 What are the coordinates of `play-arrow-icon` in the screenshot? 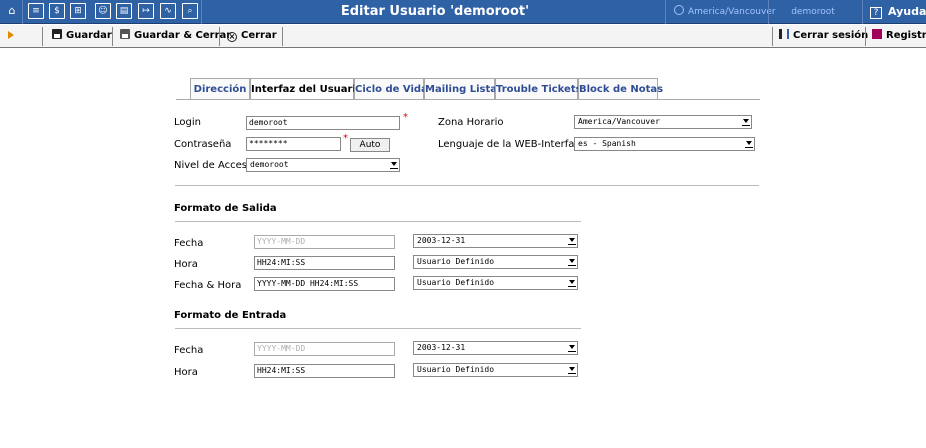 It's located at (11, 35).